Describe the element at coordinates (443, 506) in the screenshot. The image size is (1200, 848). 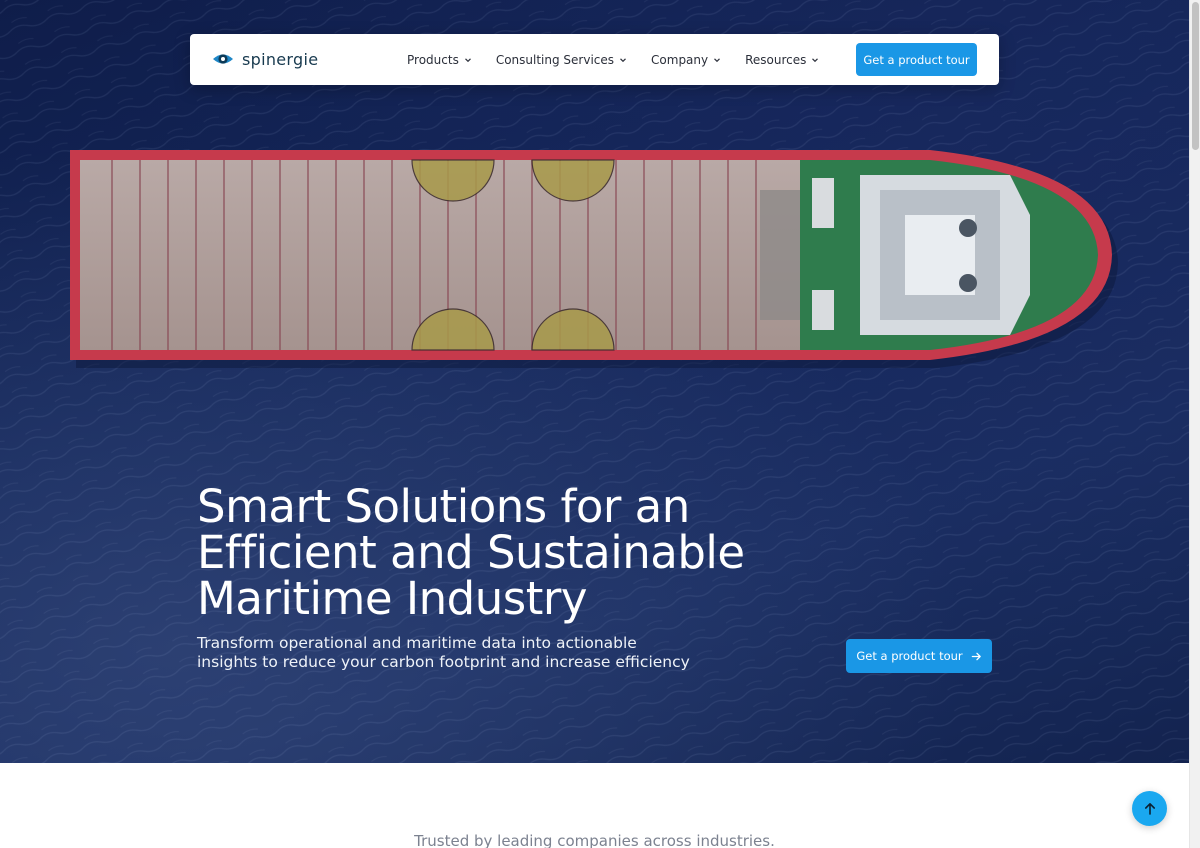
I see `headline-line-1: Smart Solutions for an` at that location.